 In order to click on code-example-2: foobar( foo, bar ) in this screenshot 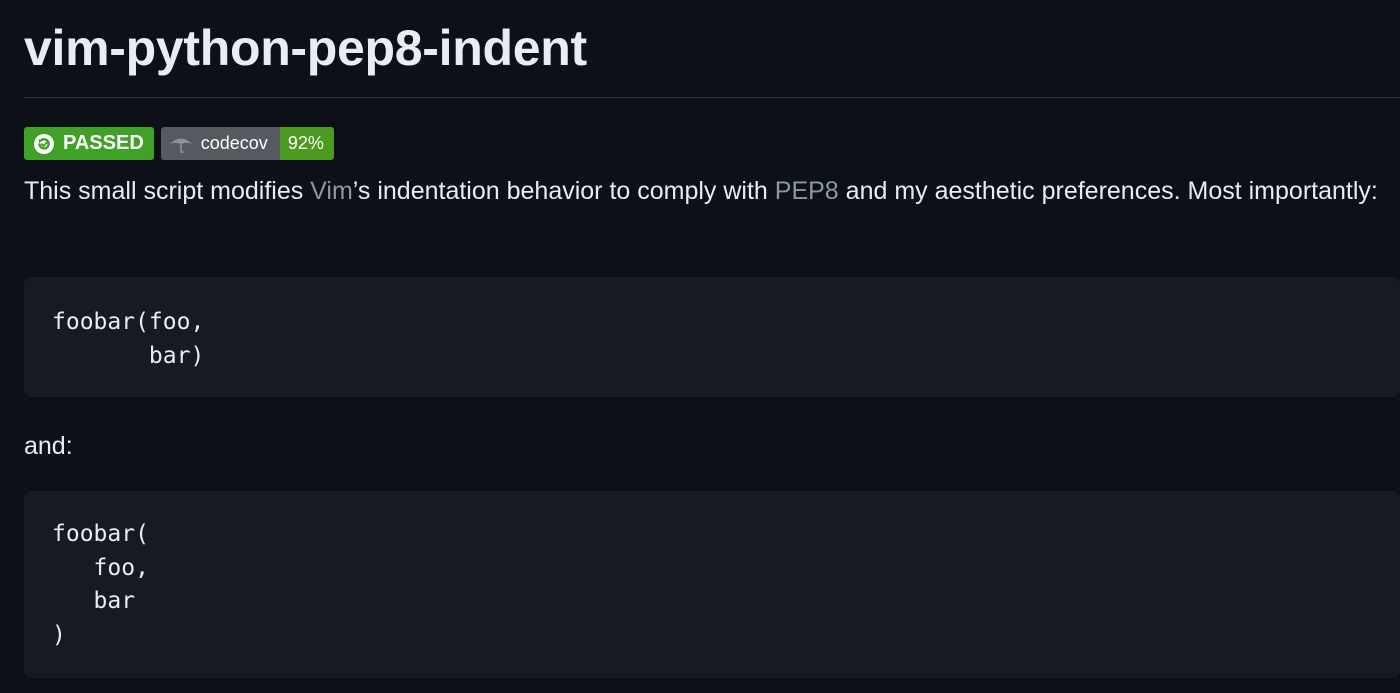, I will do `click(100, 584)`.